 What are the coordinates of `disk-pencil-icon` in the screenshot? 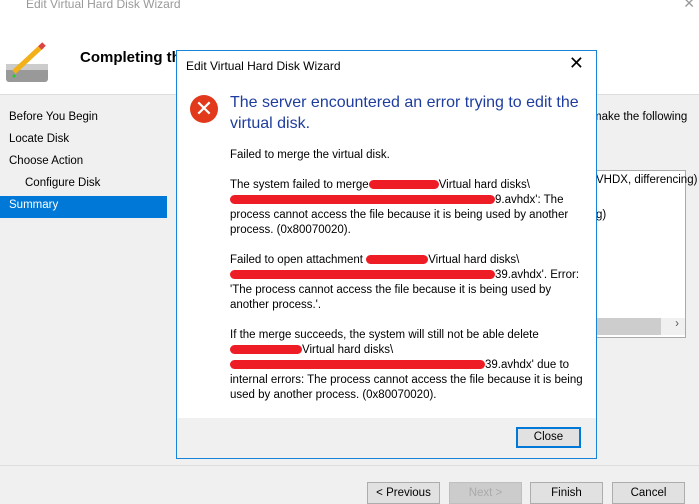 It's located at (27, 62).